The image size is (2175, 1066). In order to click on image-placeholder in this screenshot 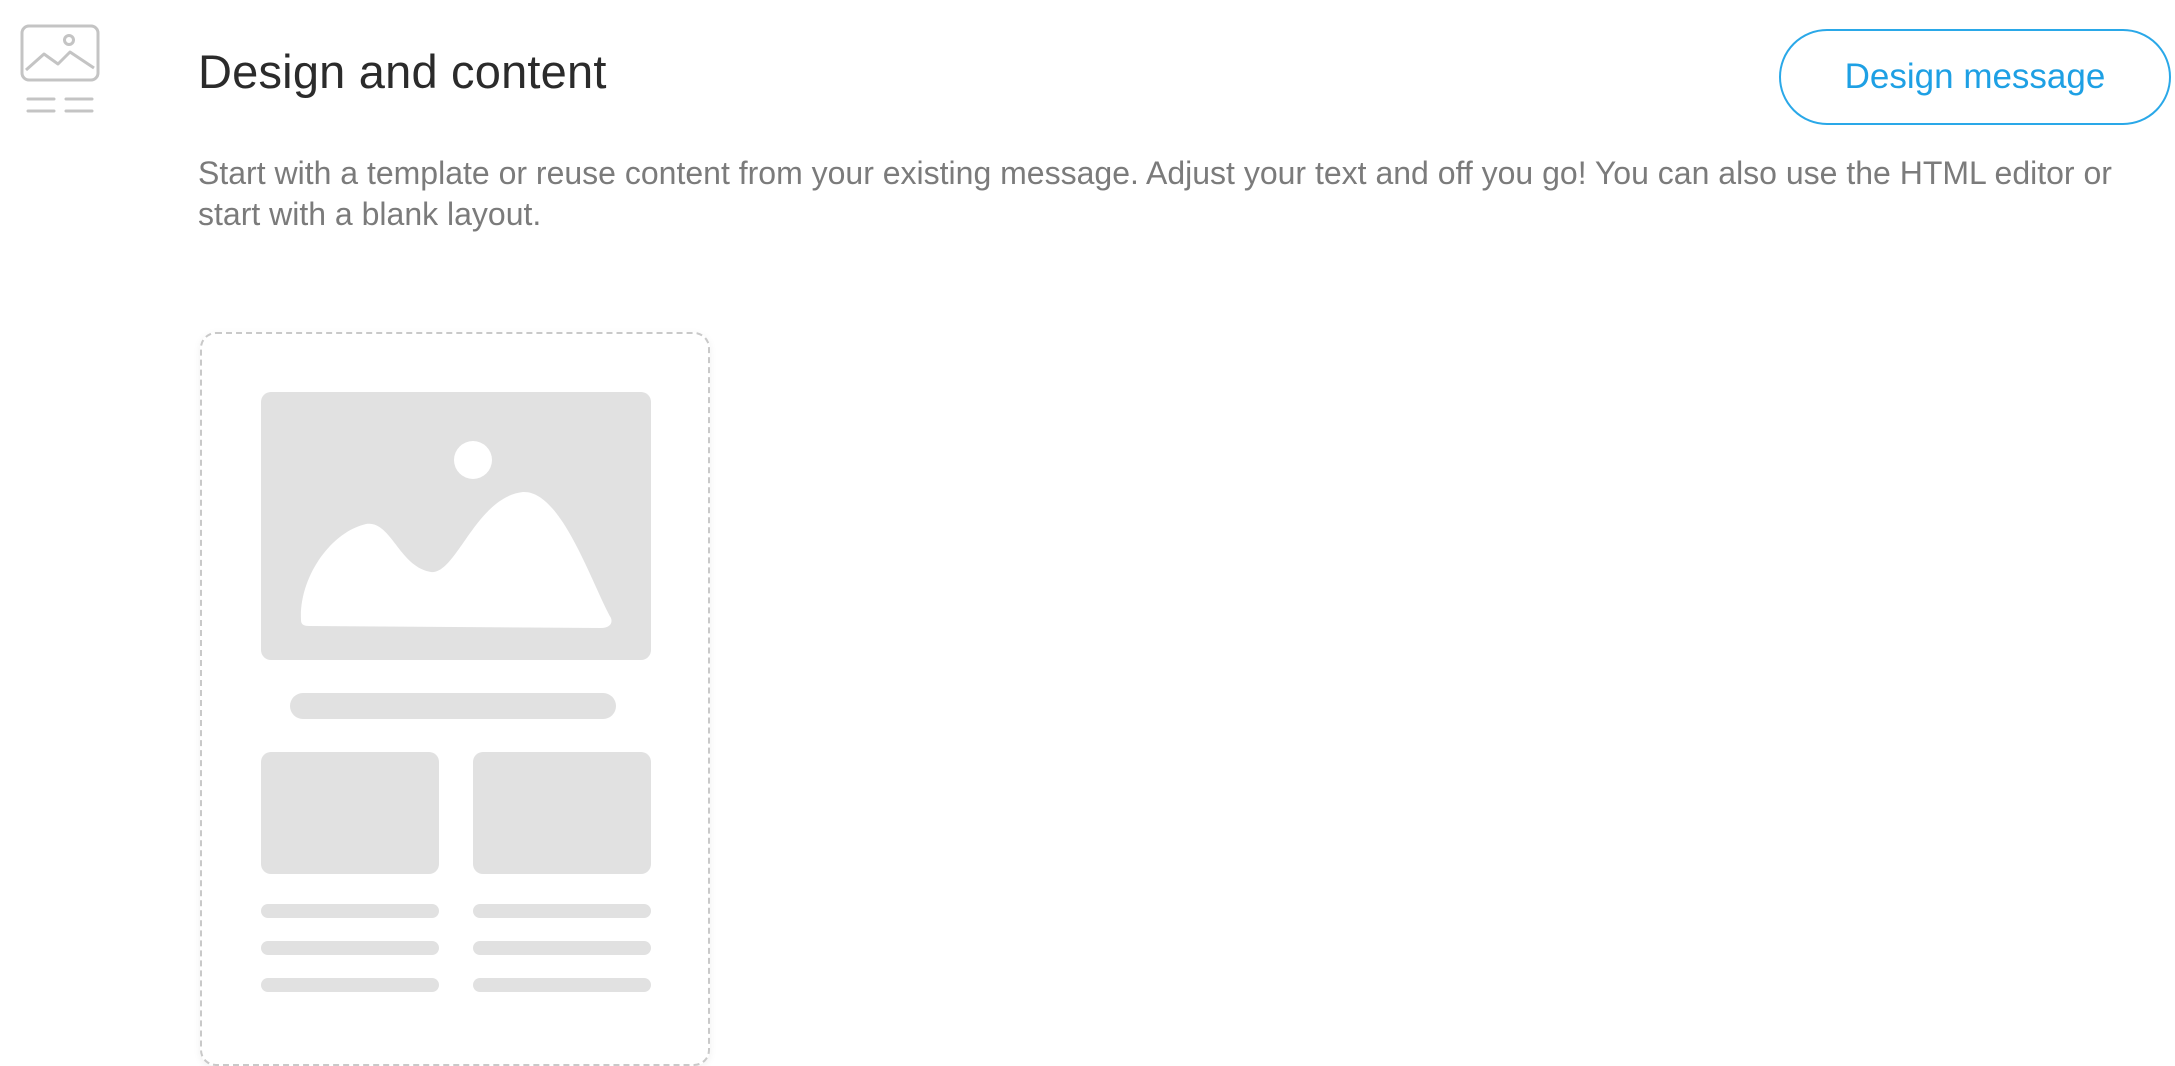, I will do `click(456, 526)`.